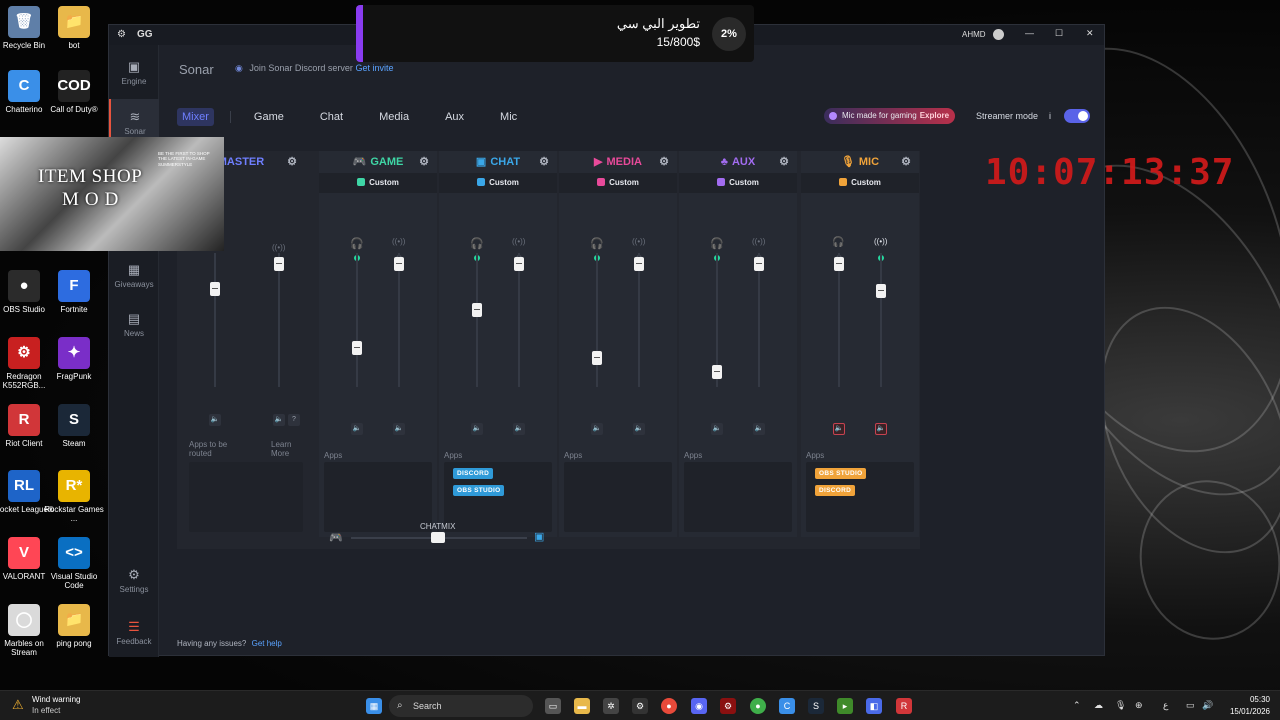  What do you see at coordinates (56, 699) in the screenshot?
I see `weather-title: Wind warning` at bounding box center [56, 699].